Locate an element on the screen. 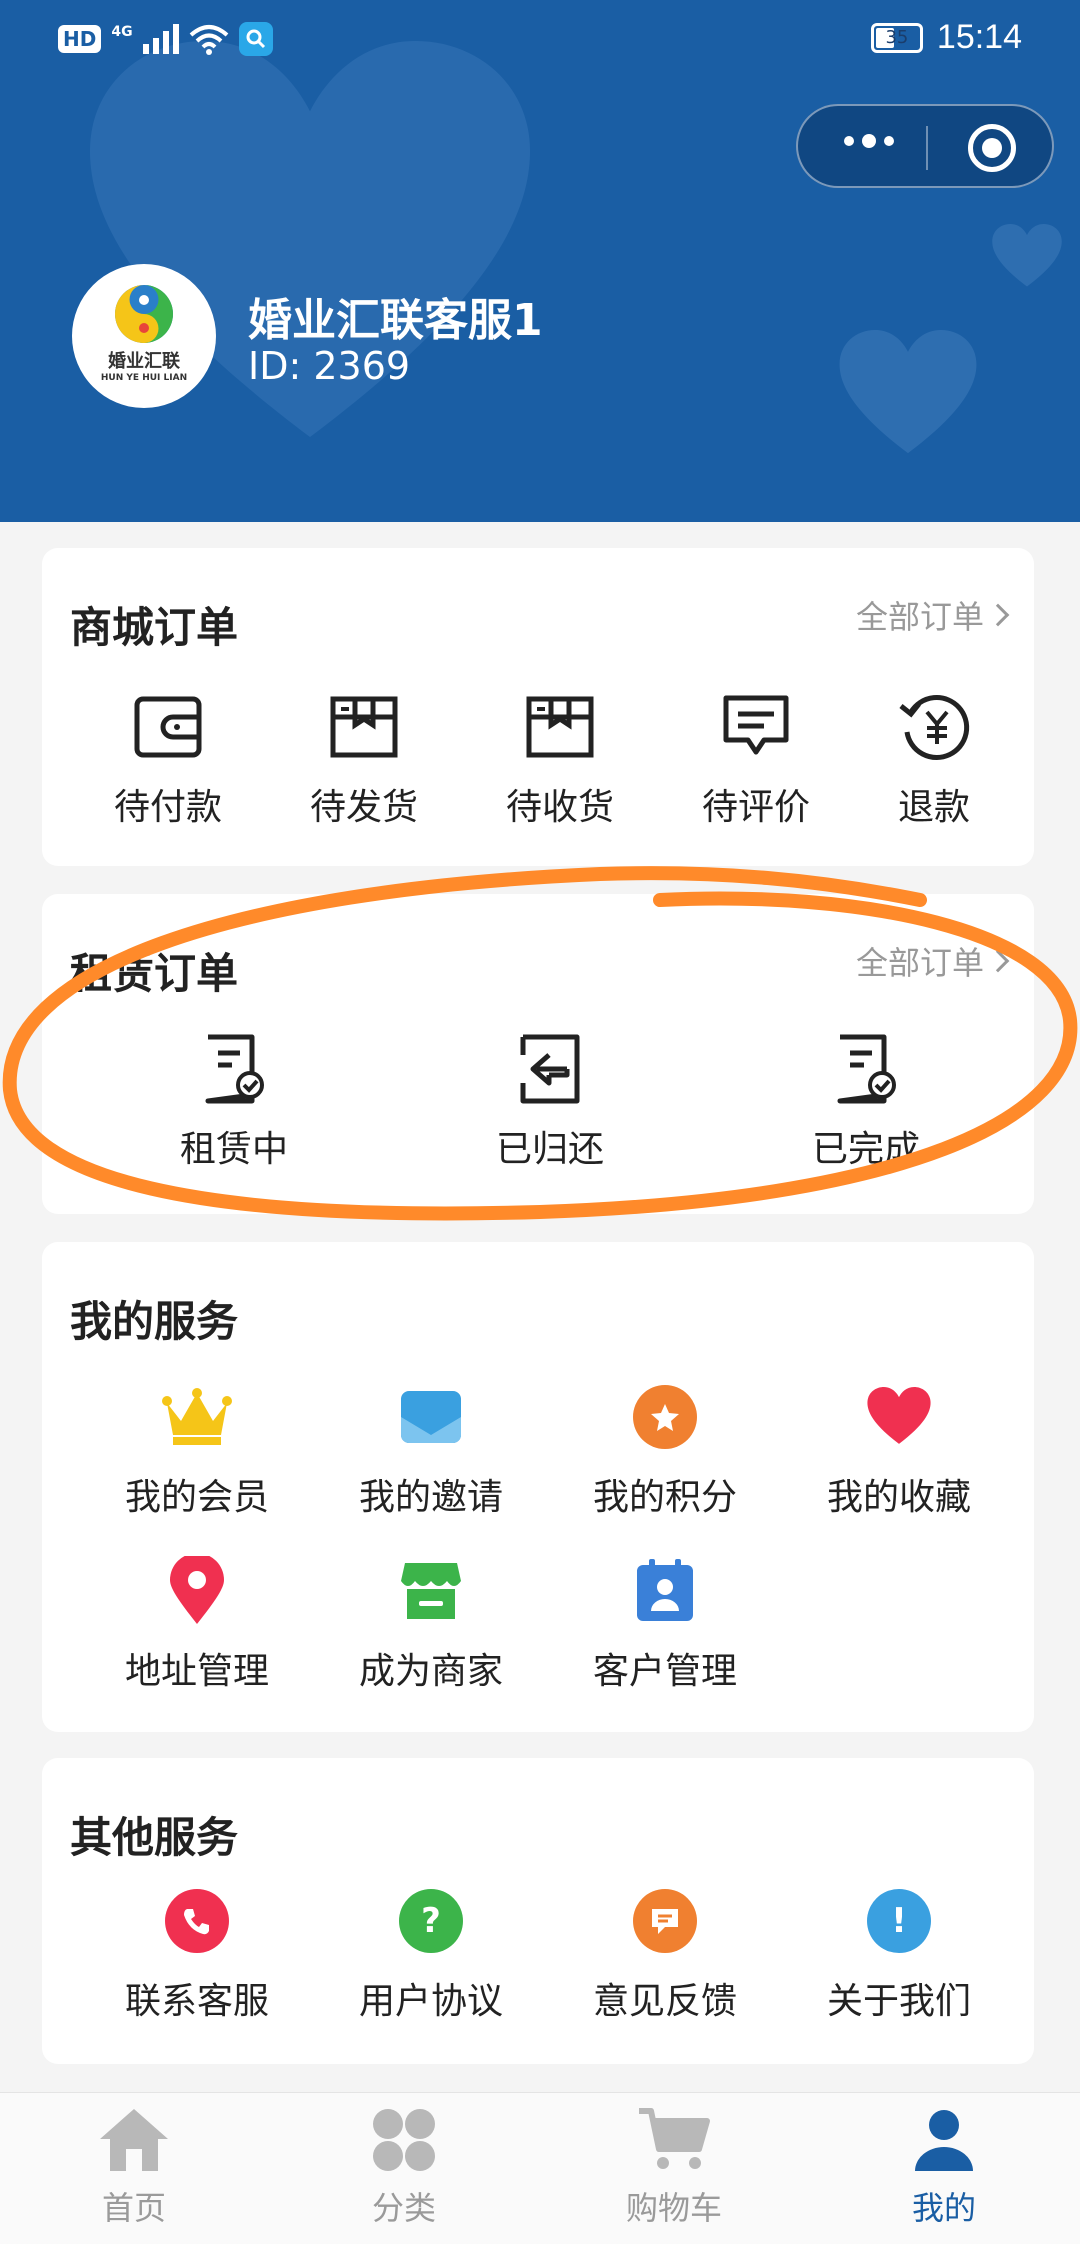 The image size is (1080, 2244). cart-icon is located at coordinates (674, 2142).